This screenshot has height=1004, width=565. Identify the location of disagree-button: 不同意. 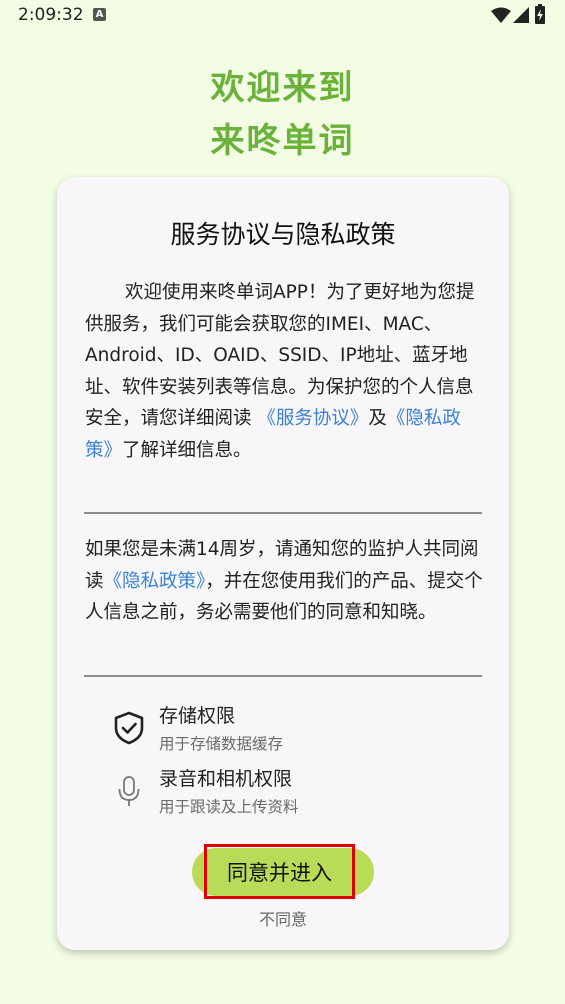
(283, 918).